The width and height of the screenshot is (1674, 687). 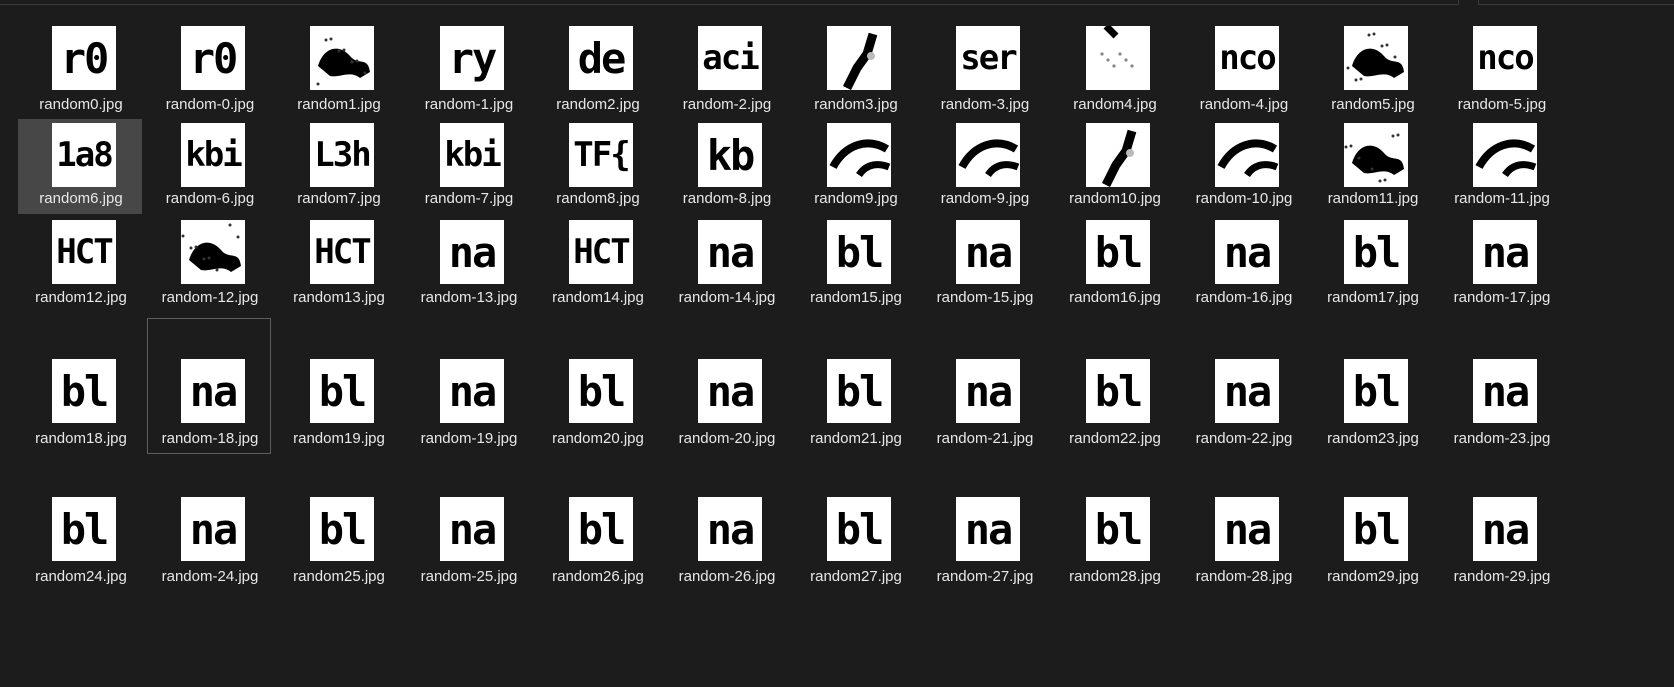 I want to click on file-item: na random-26.jpg, so click(x=726, y=524).